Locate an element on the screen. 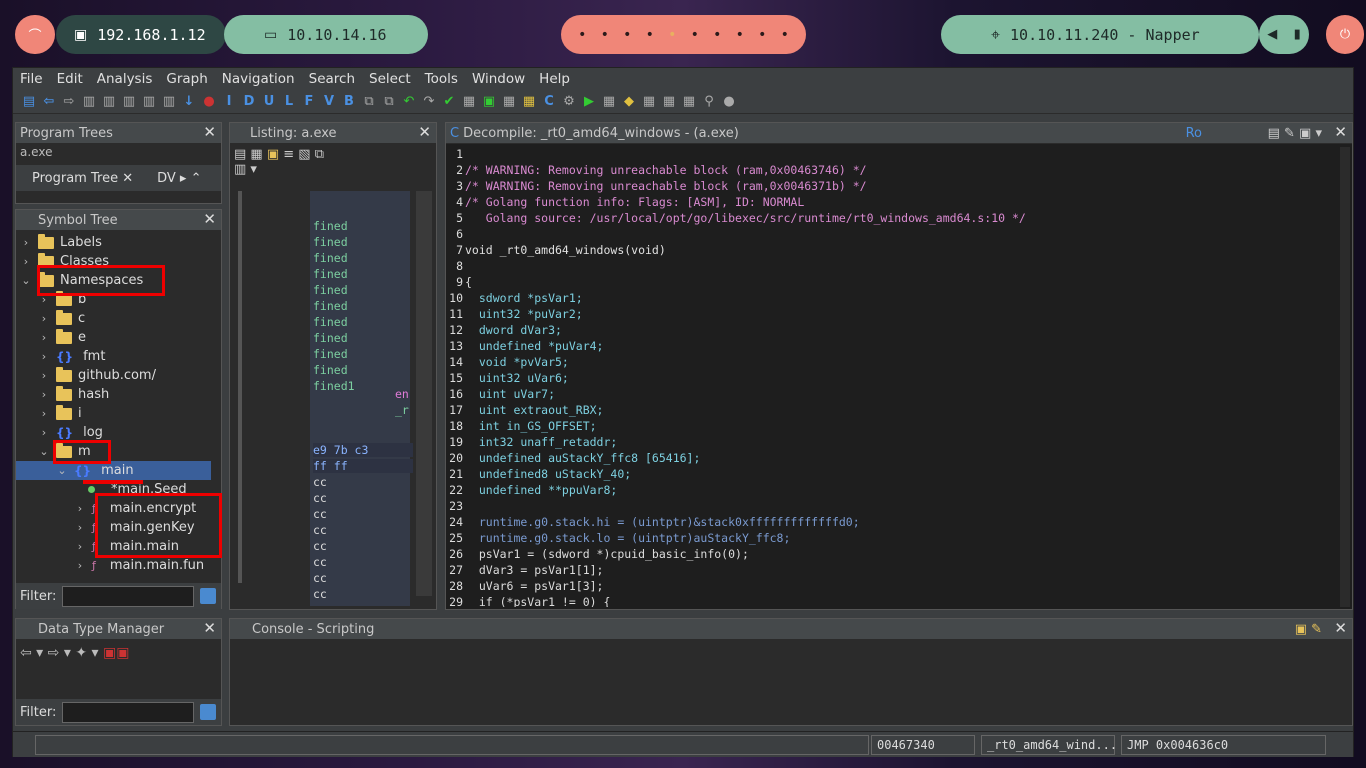 This screenshot has width=1366, height=768. symbol-tree-item: › ƒ main.encrypt is located at coordinates (113, 508).